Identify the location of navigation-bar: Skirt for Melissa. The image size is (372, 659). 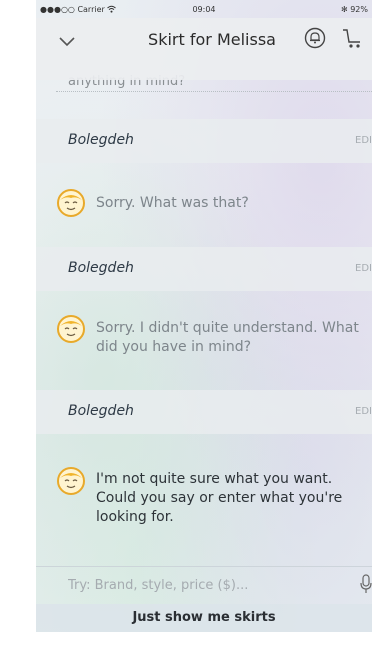
(204, 49).